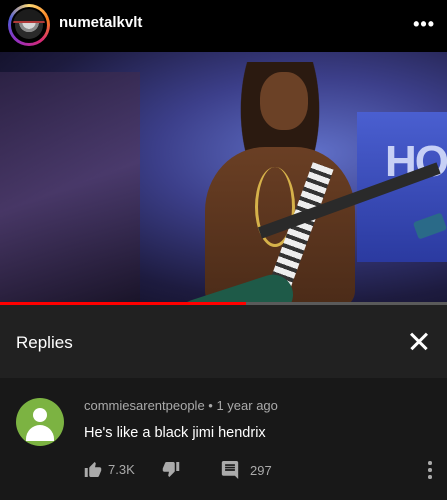 The image size is (447, 500). What do you see at coordinates (40, 433) in the screenshot?
I see `avatar-shoulders-shape` at bounding box center [40, 433].